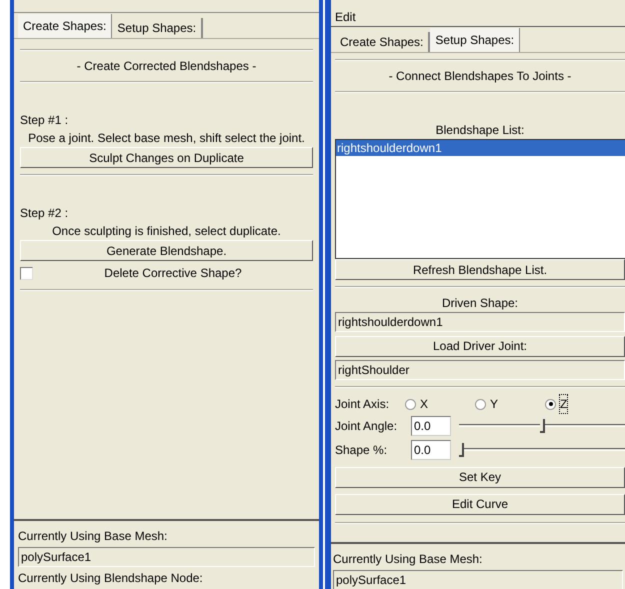  What do you see at coordinates (65, 26) in the screenshot?
I see `tab: Create Shapes:` at bounding box center [65, 26].